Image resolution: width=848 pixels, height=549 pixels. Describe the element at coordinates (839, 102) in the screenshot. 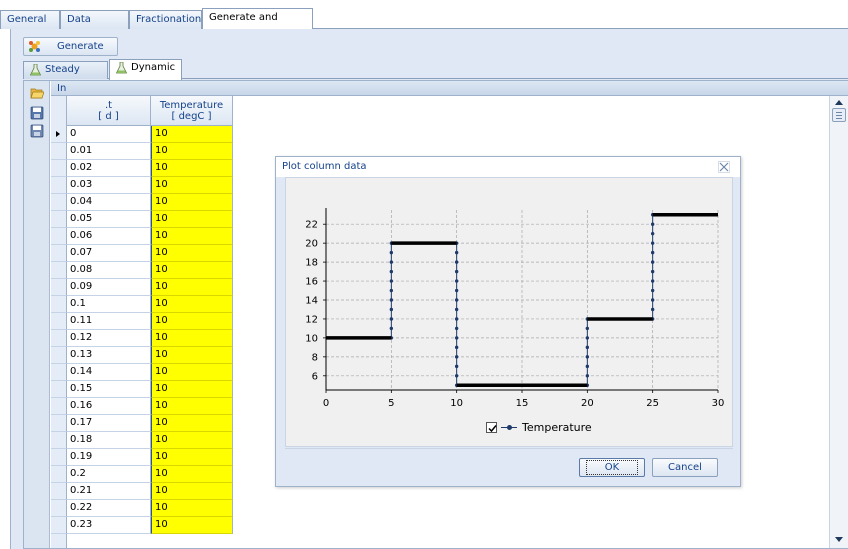

I see `scroll-up-icon` at that location.